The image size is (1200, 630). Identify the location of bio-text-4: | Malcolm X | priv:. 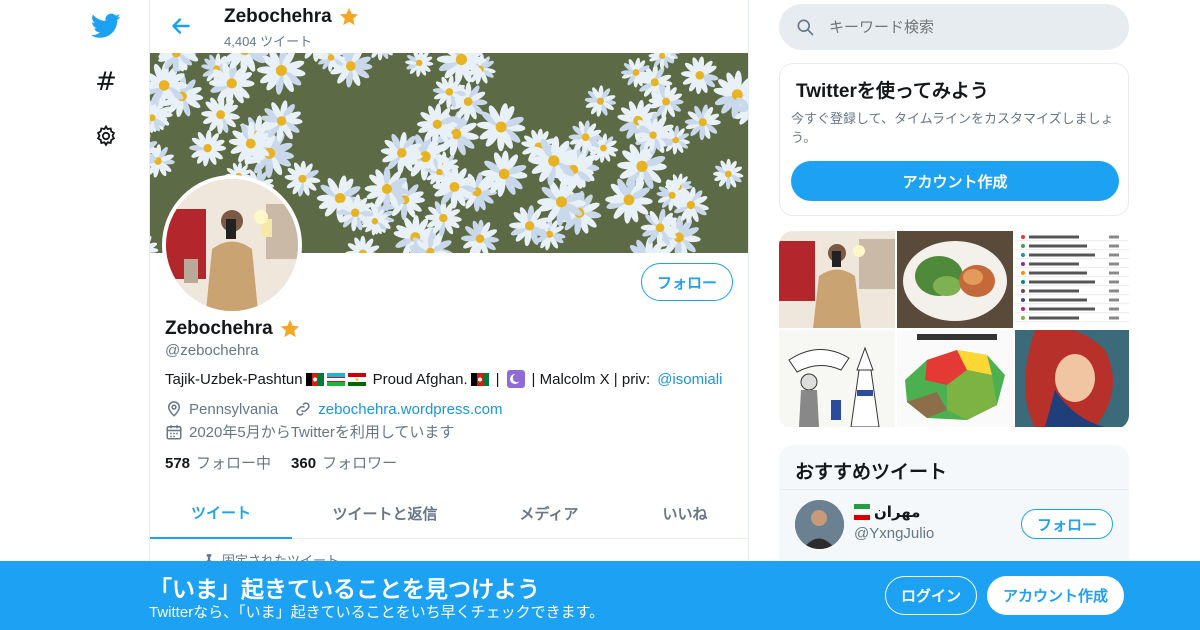
(591, 379).